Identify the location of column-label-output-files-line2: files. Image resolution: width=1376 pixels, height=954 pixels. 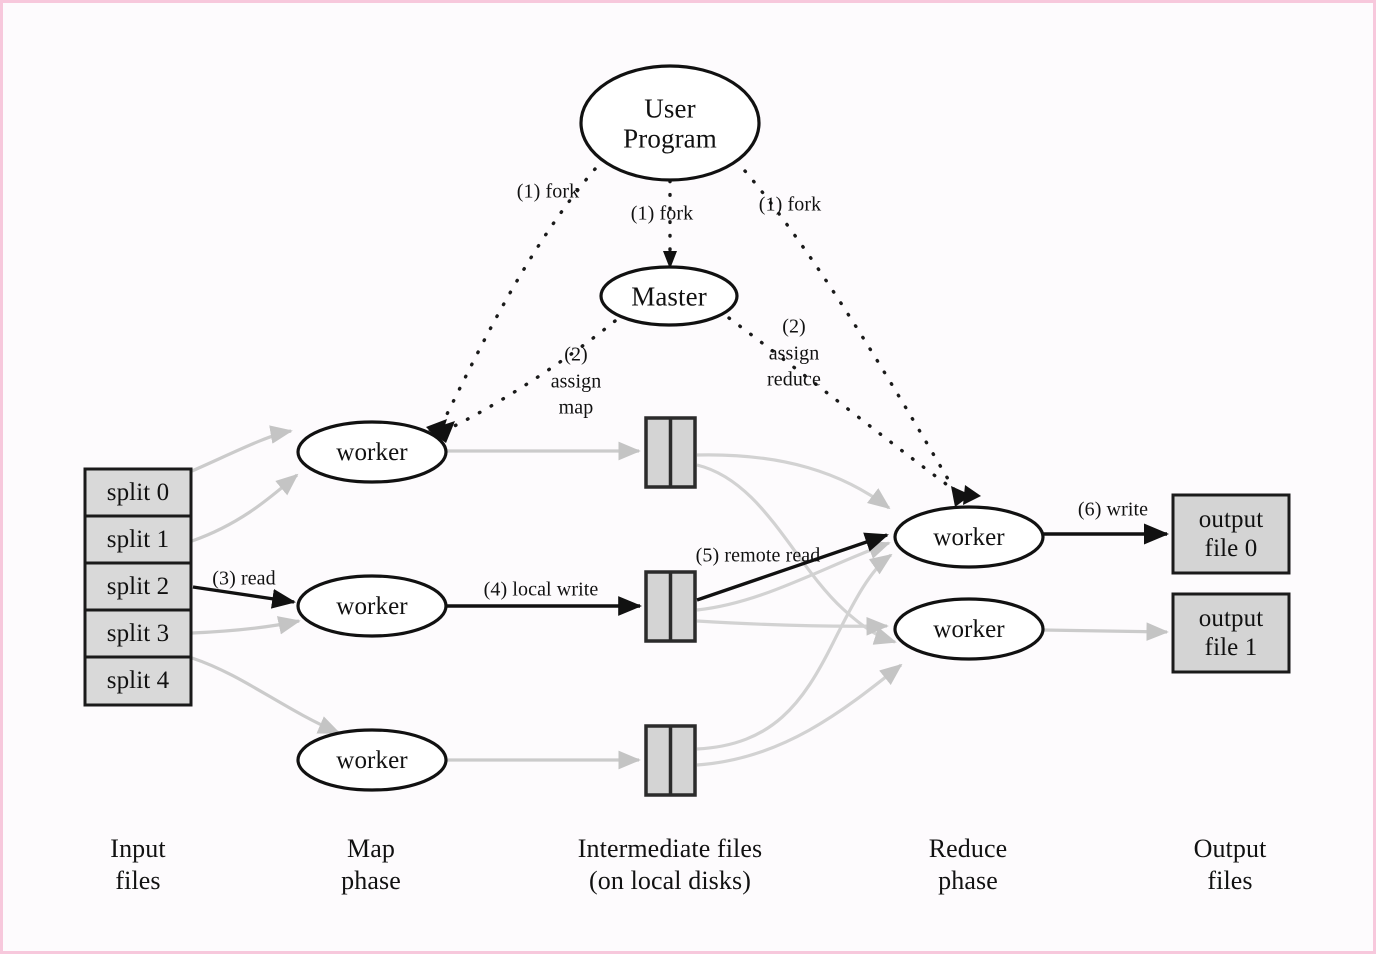
(1230, 880).